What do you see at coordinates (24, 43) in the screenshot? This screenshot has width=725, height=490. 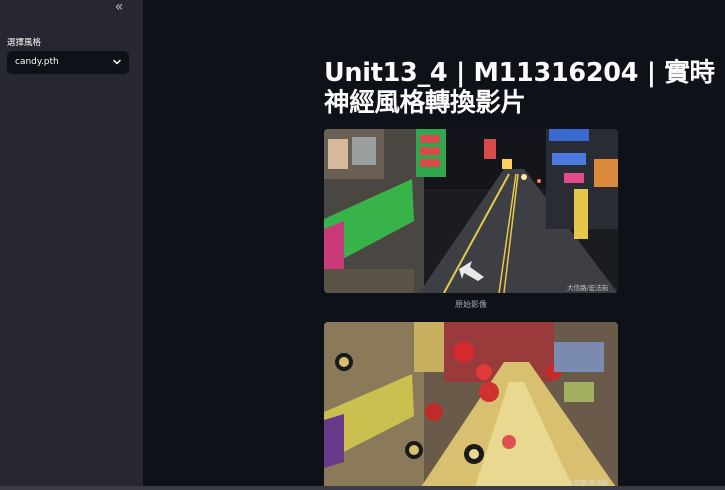 I see `style-select-label: 選擇風格` at bounding box center [24, 43].